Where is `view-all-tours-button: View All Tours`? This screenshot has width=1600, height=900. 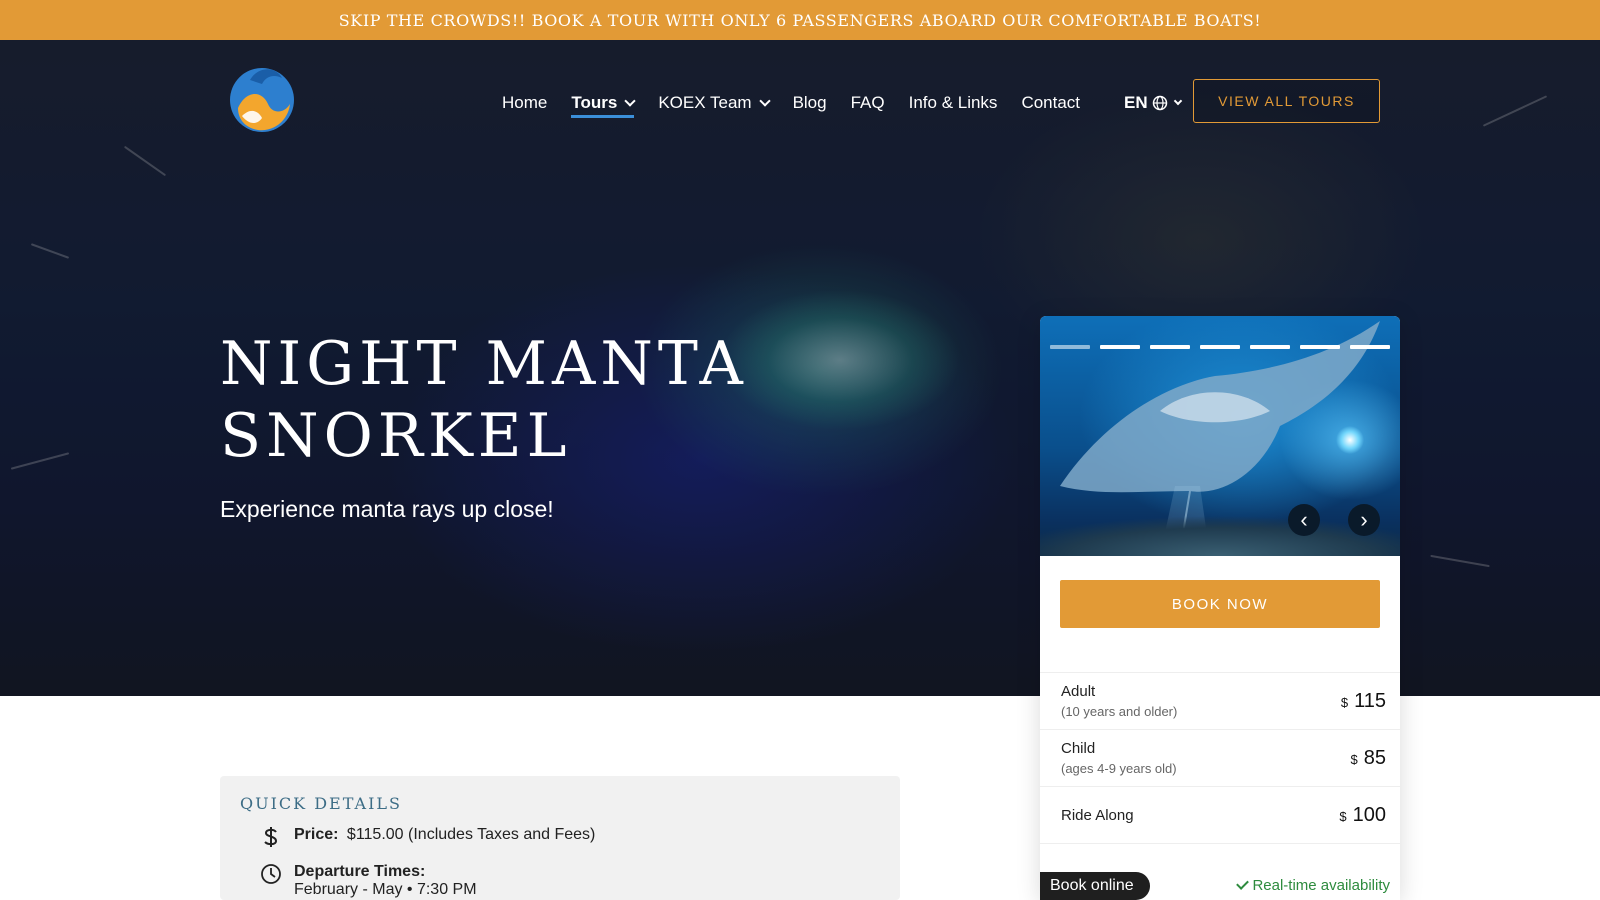 view-all-tours-button: View All Tours is located at coordinates (1286, 101).